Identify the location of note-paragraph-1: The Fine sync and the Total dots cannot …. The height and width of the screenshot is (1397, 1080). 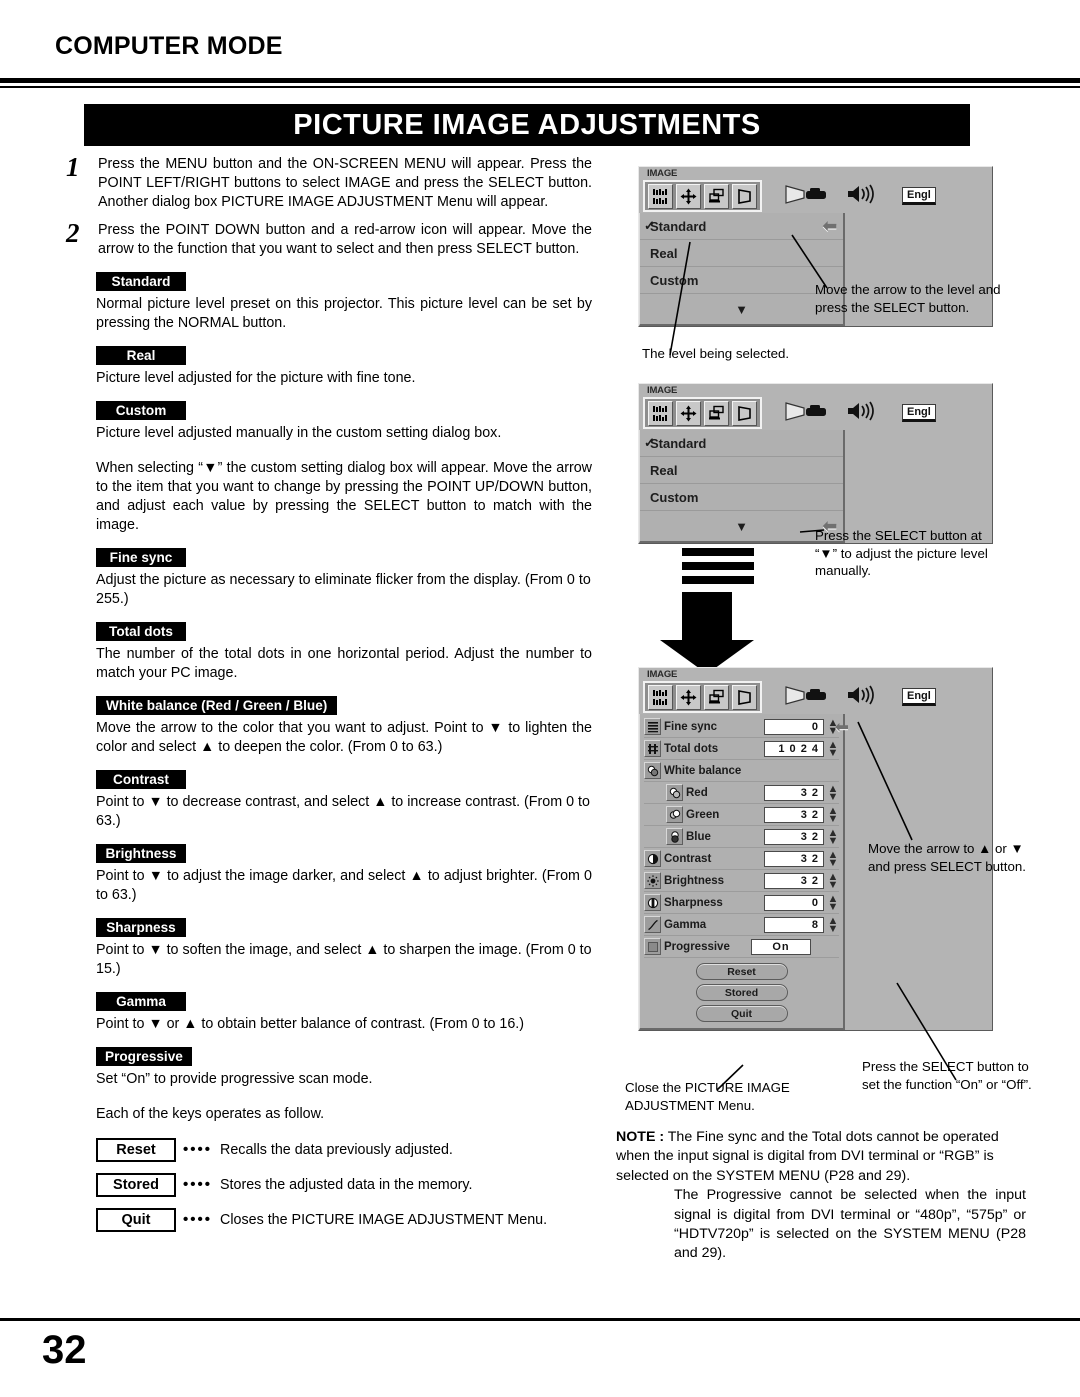
(807, 1156).